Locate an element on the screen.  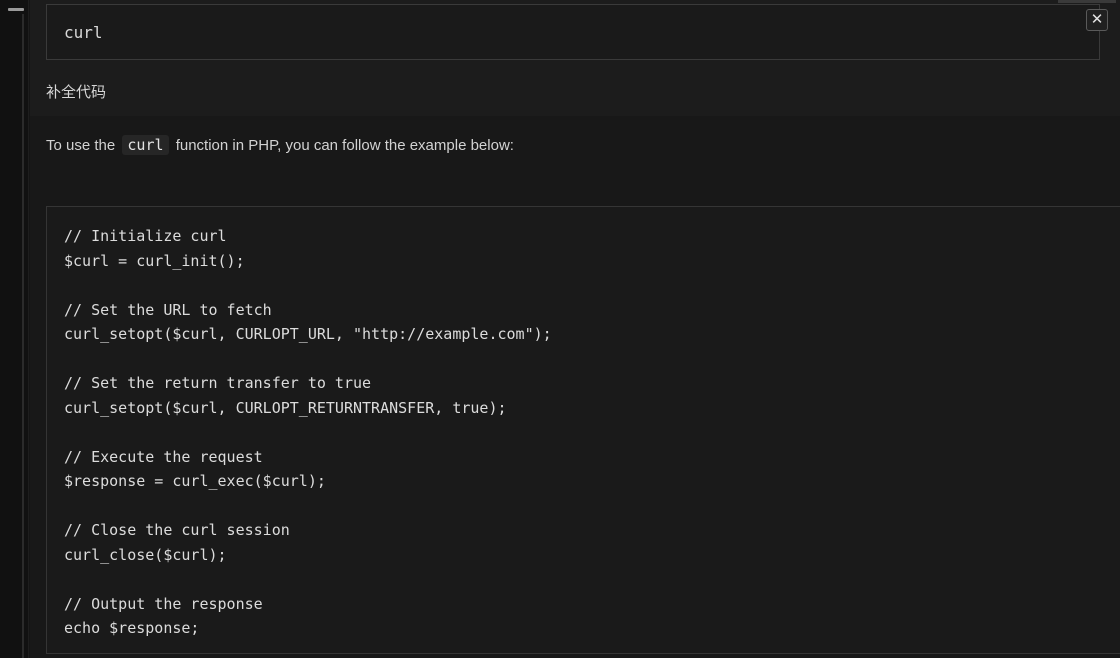
gutter-collapse-handle is located at coordinates (16, 9).